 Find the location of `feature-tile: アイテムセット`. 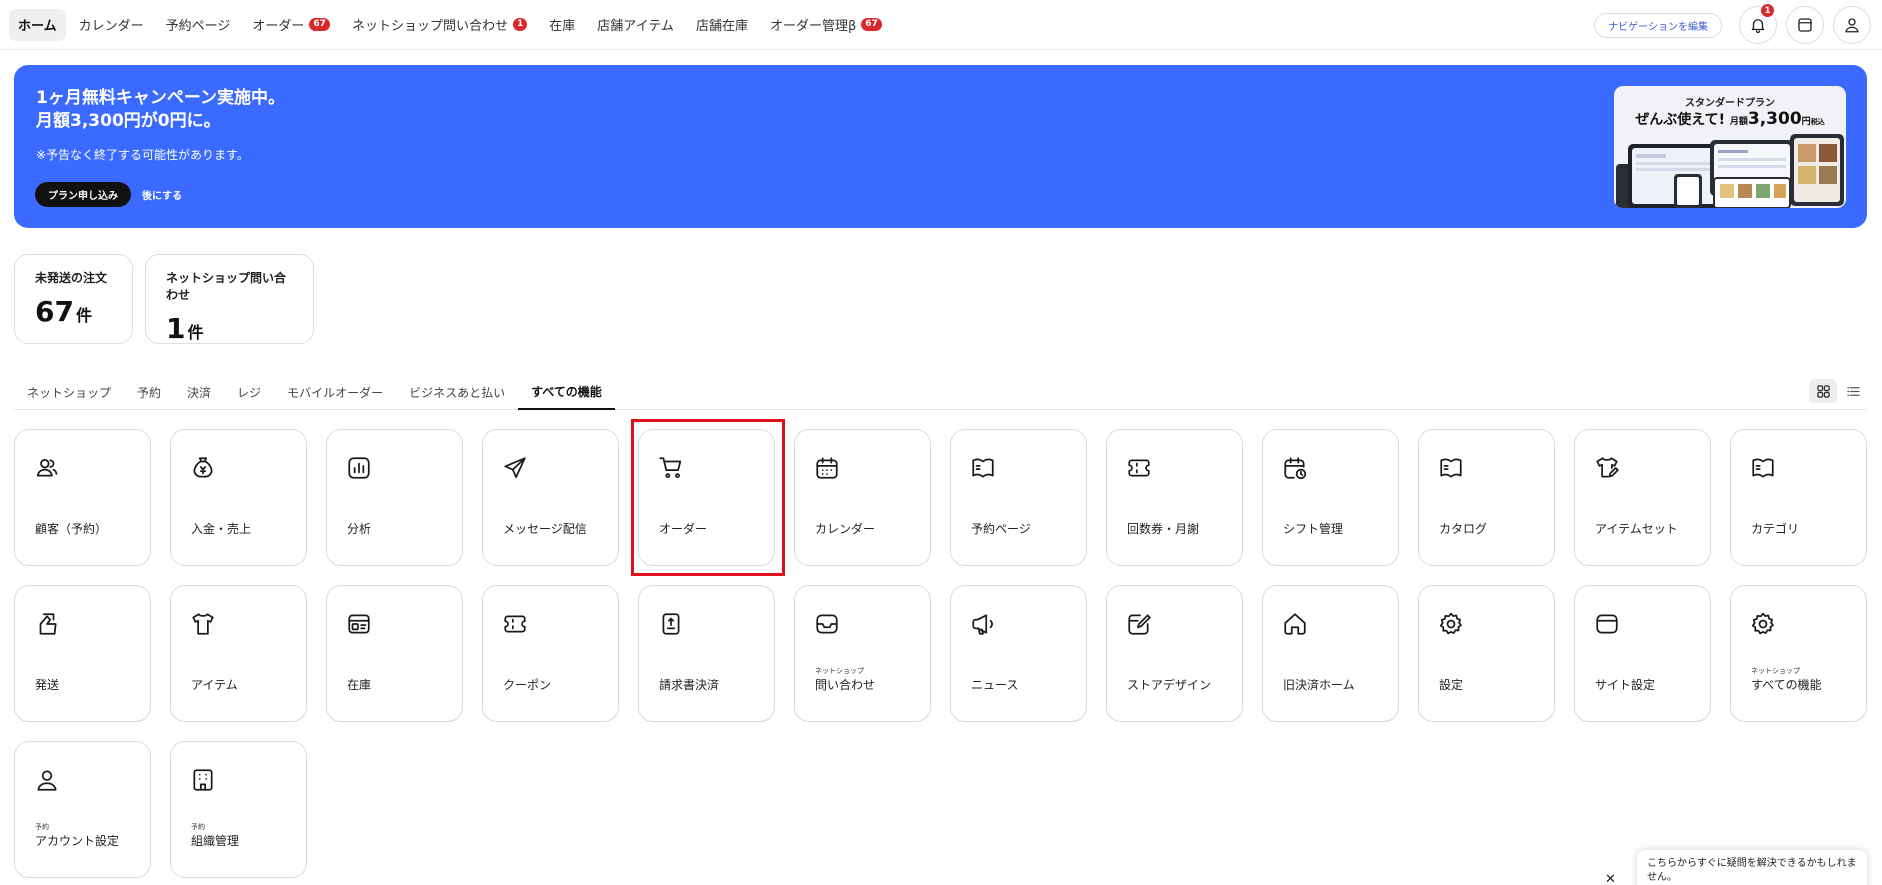

feature-tile: アイテムセット is located at coordinates (1642, 497).